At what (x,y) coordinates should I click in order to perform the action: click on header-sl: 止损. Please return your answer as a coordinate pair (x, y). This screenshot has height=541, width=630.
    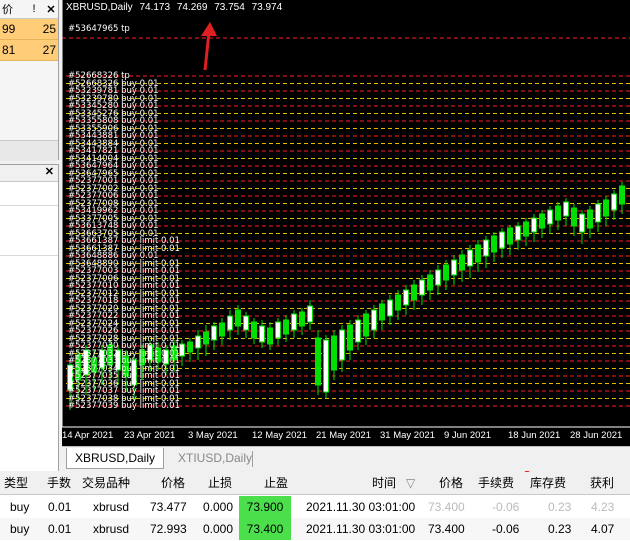
    Looking at the image, I should click on (220, 483).